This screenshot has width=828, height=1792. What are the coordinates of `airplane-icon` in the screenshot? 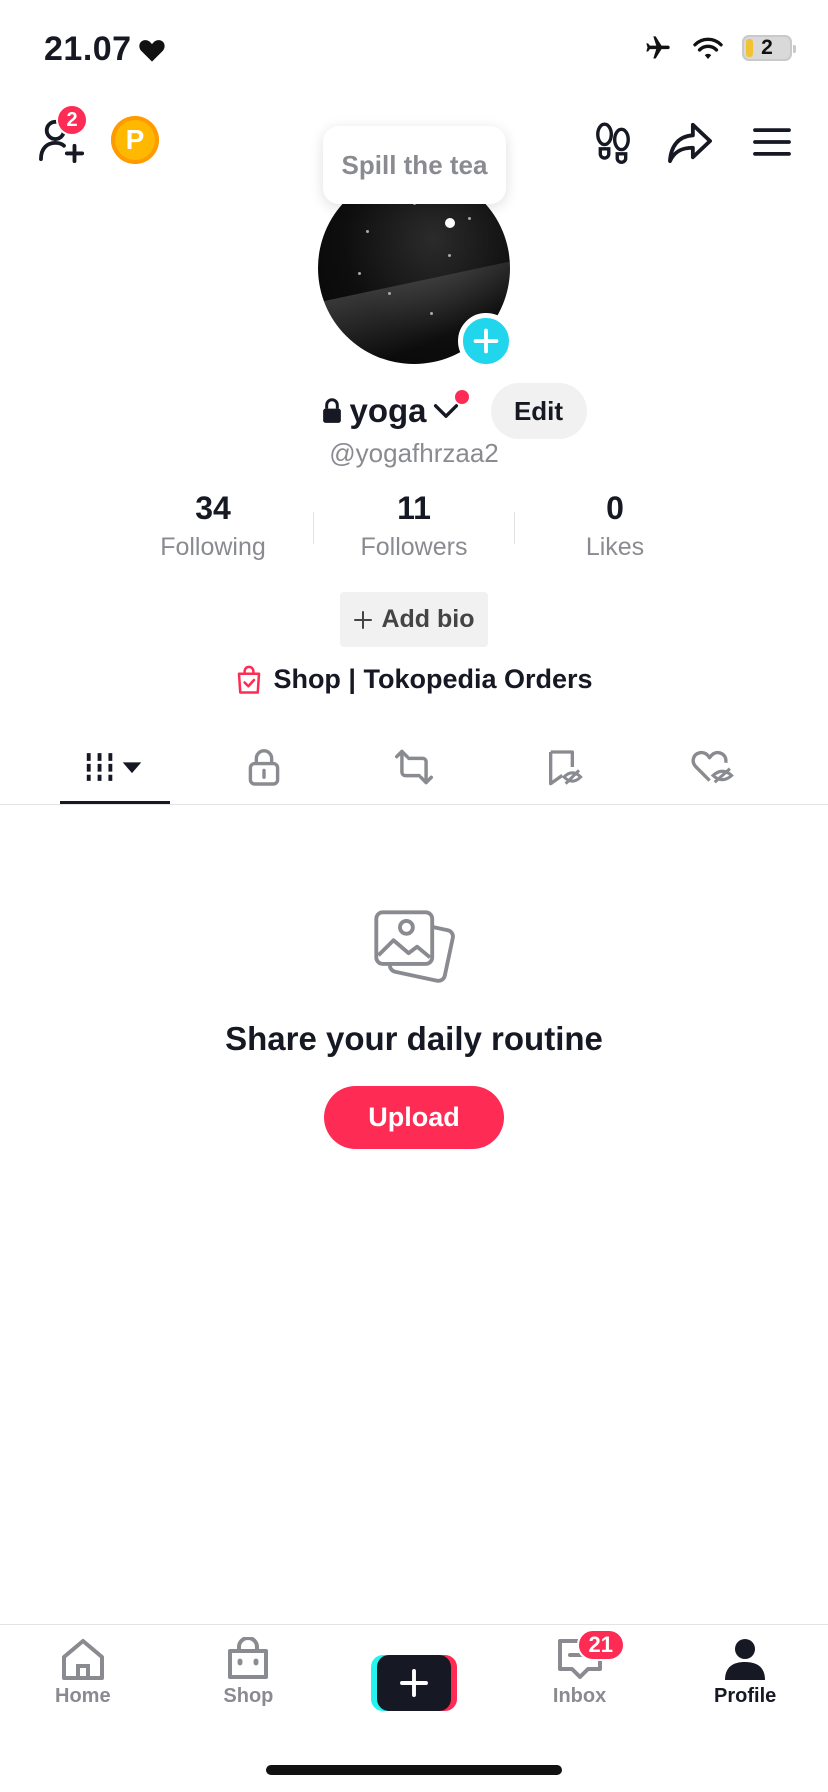 It's located at (658, 47).